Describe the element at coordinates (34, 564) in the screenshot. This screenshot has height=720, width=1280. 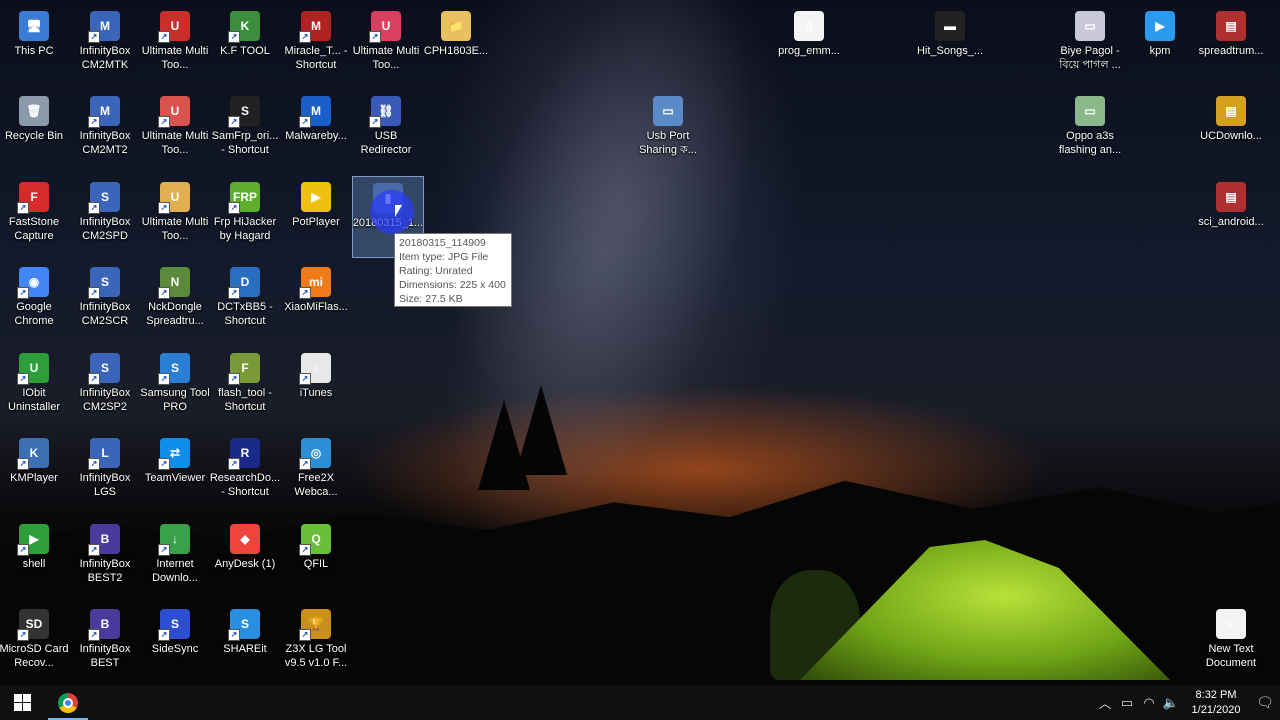
I see `desktop-icon-label: shell` at that location.